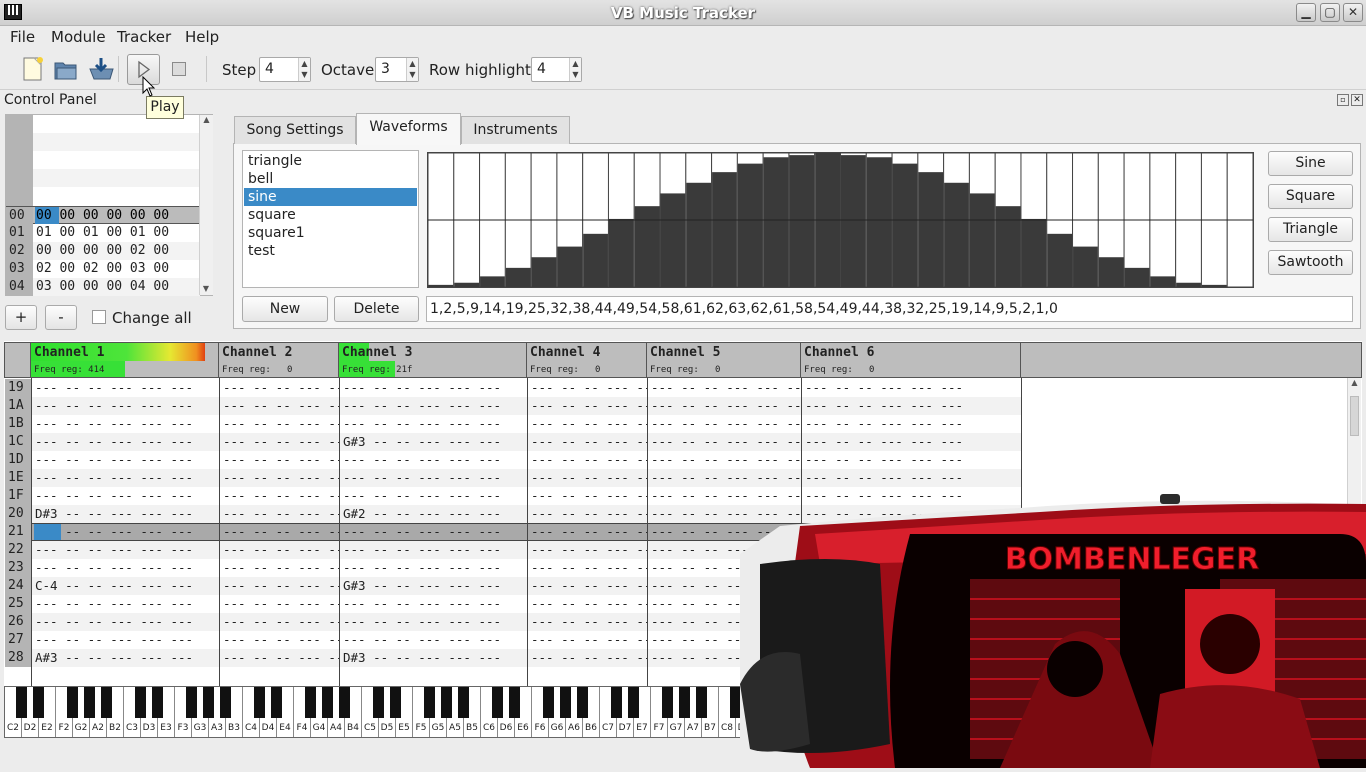 The width and height of the screenshot is (1366, 772). Describe the element at coordinates (1354, 382) in the screenshot. I see `scroll-up-icon: ▲` at that location.